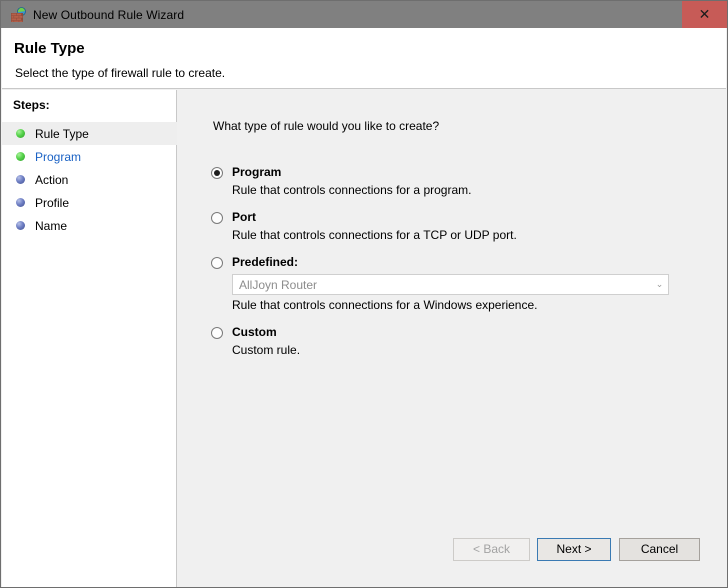 Image resolution: width=728 pixels, height=588 pixels. Describe the element at coordinates (659, 284) in the screenshot. I see `chevron-down-icon: ⌄` at that location.